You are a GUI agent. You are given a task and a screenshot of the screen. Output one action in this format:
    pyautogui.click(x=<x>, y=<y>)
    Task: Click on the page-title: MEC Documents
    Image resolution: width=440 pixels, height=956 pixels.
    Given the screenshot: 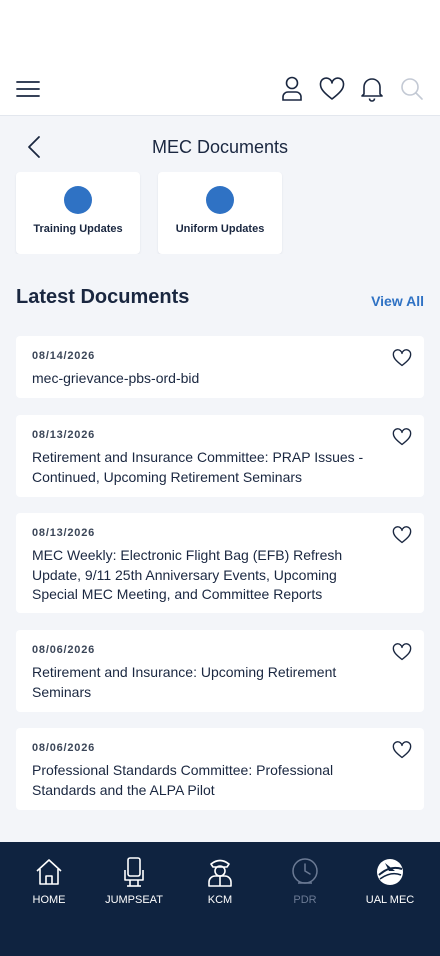 What is the action you would take?
    pyautogui.click(x=220, y=147)
    